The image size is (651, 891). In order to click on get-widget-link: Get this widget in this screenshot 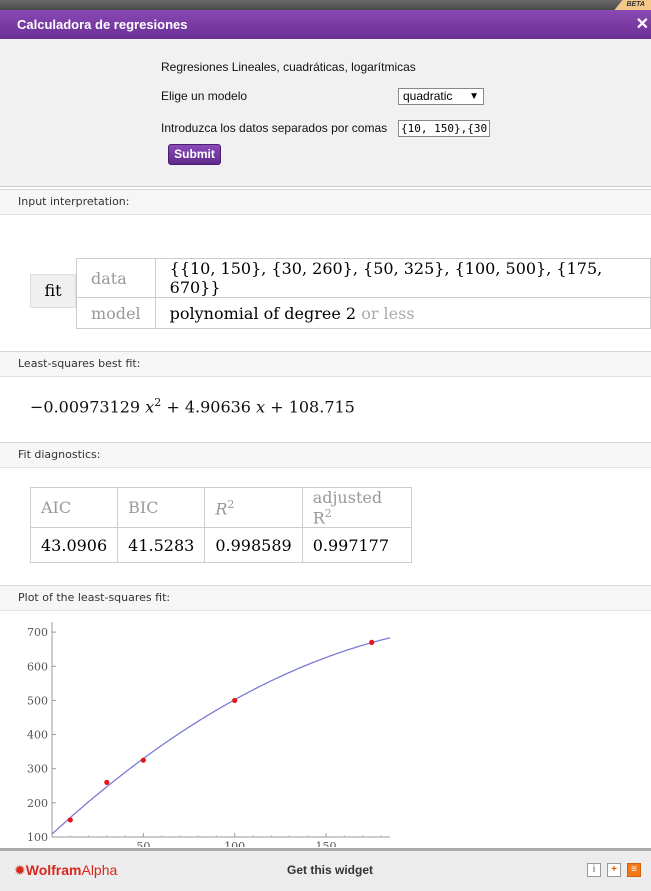, I will do `click(330, 870)`.